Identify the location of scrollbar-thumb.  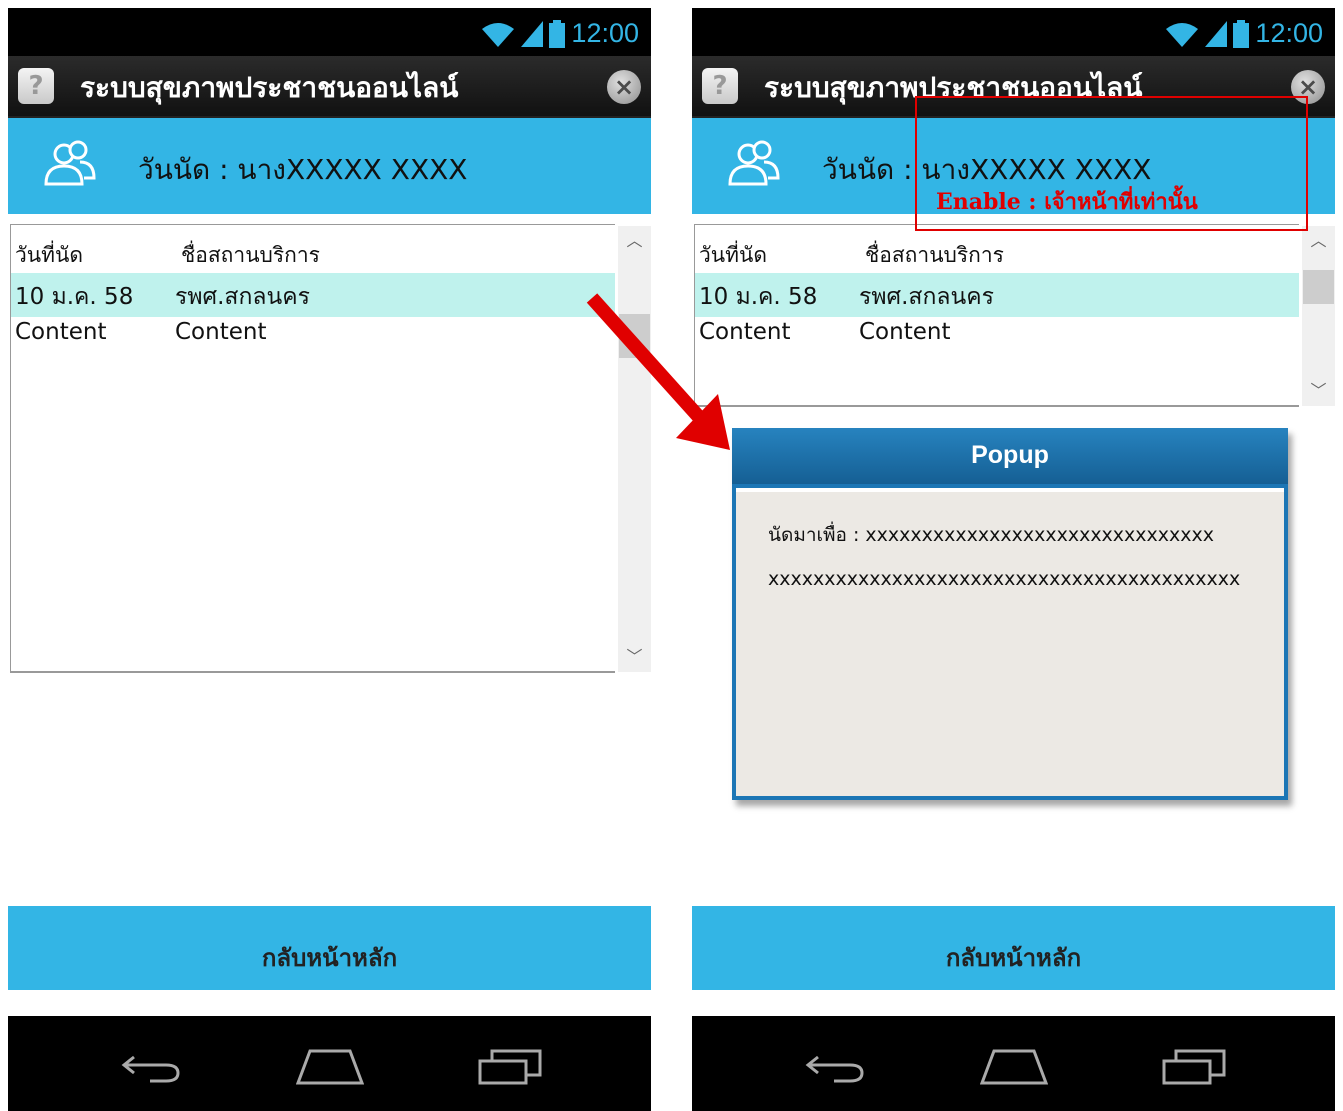
(1318, 287).